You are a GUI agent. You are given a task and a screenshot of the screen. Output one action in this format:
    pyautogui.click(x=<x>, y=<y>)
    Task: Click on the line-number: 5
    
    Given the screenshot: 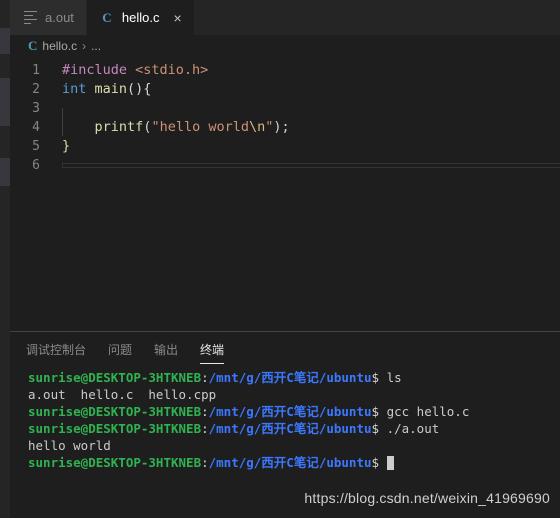 What is the action you would take?
    pyautogui.click(x=36, y=146)
    